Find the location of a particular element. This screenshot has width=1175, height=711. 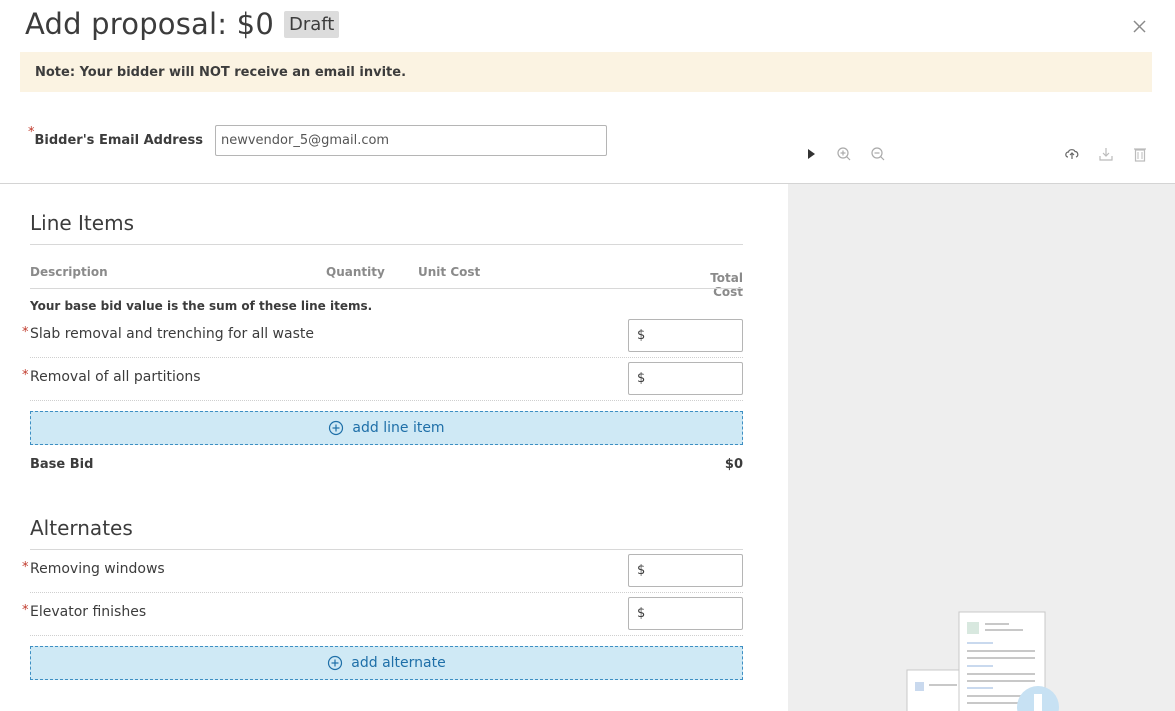

play-icon is located at coordinates (811, 154).